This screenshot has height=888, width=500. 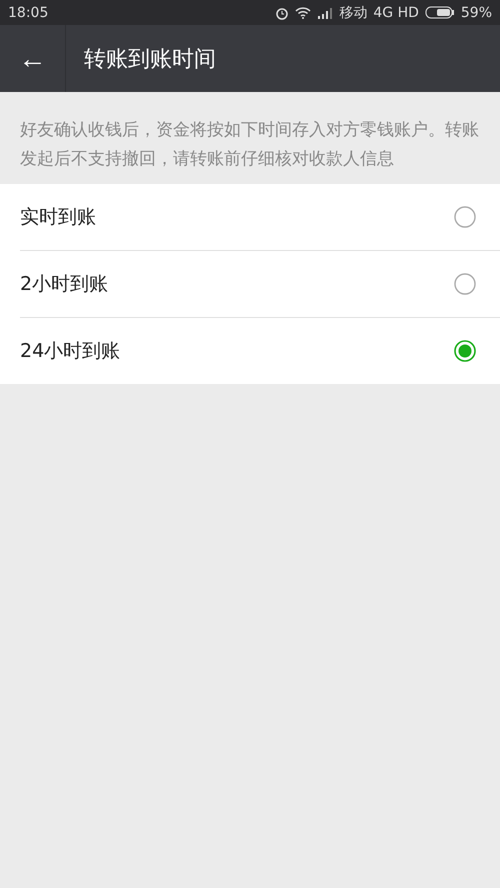 What do you see at coordinates (28, 12) in the screenshot?
I see `clock-time: 18:05` at bounding box center [28, 12].